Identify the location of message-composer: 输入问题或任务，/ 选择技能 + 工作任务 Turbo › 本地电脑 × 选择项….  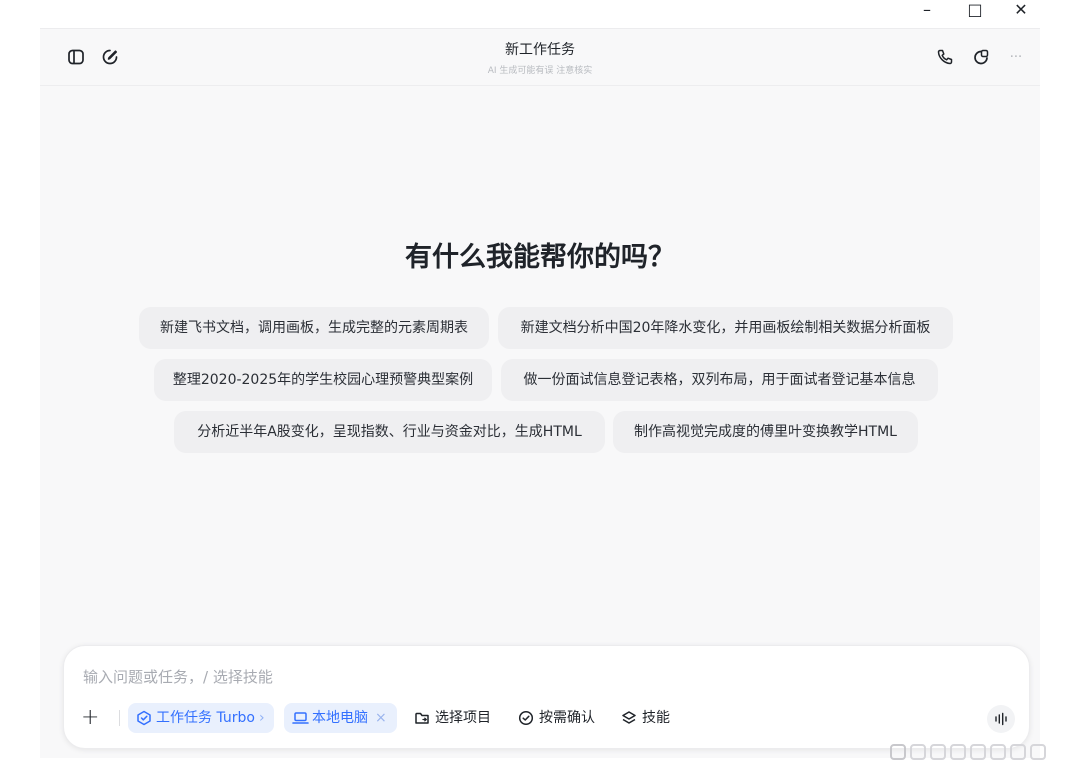
(546, 697).